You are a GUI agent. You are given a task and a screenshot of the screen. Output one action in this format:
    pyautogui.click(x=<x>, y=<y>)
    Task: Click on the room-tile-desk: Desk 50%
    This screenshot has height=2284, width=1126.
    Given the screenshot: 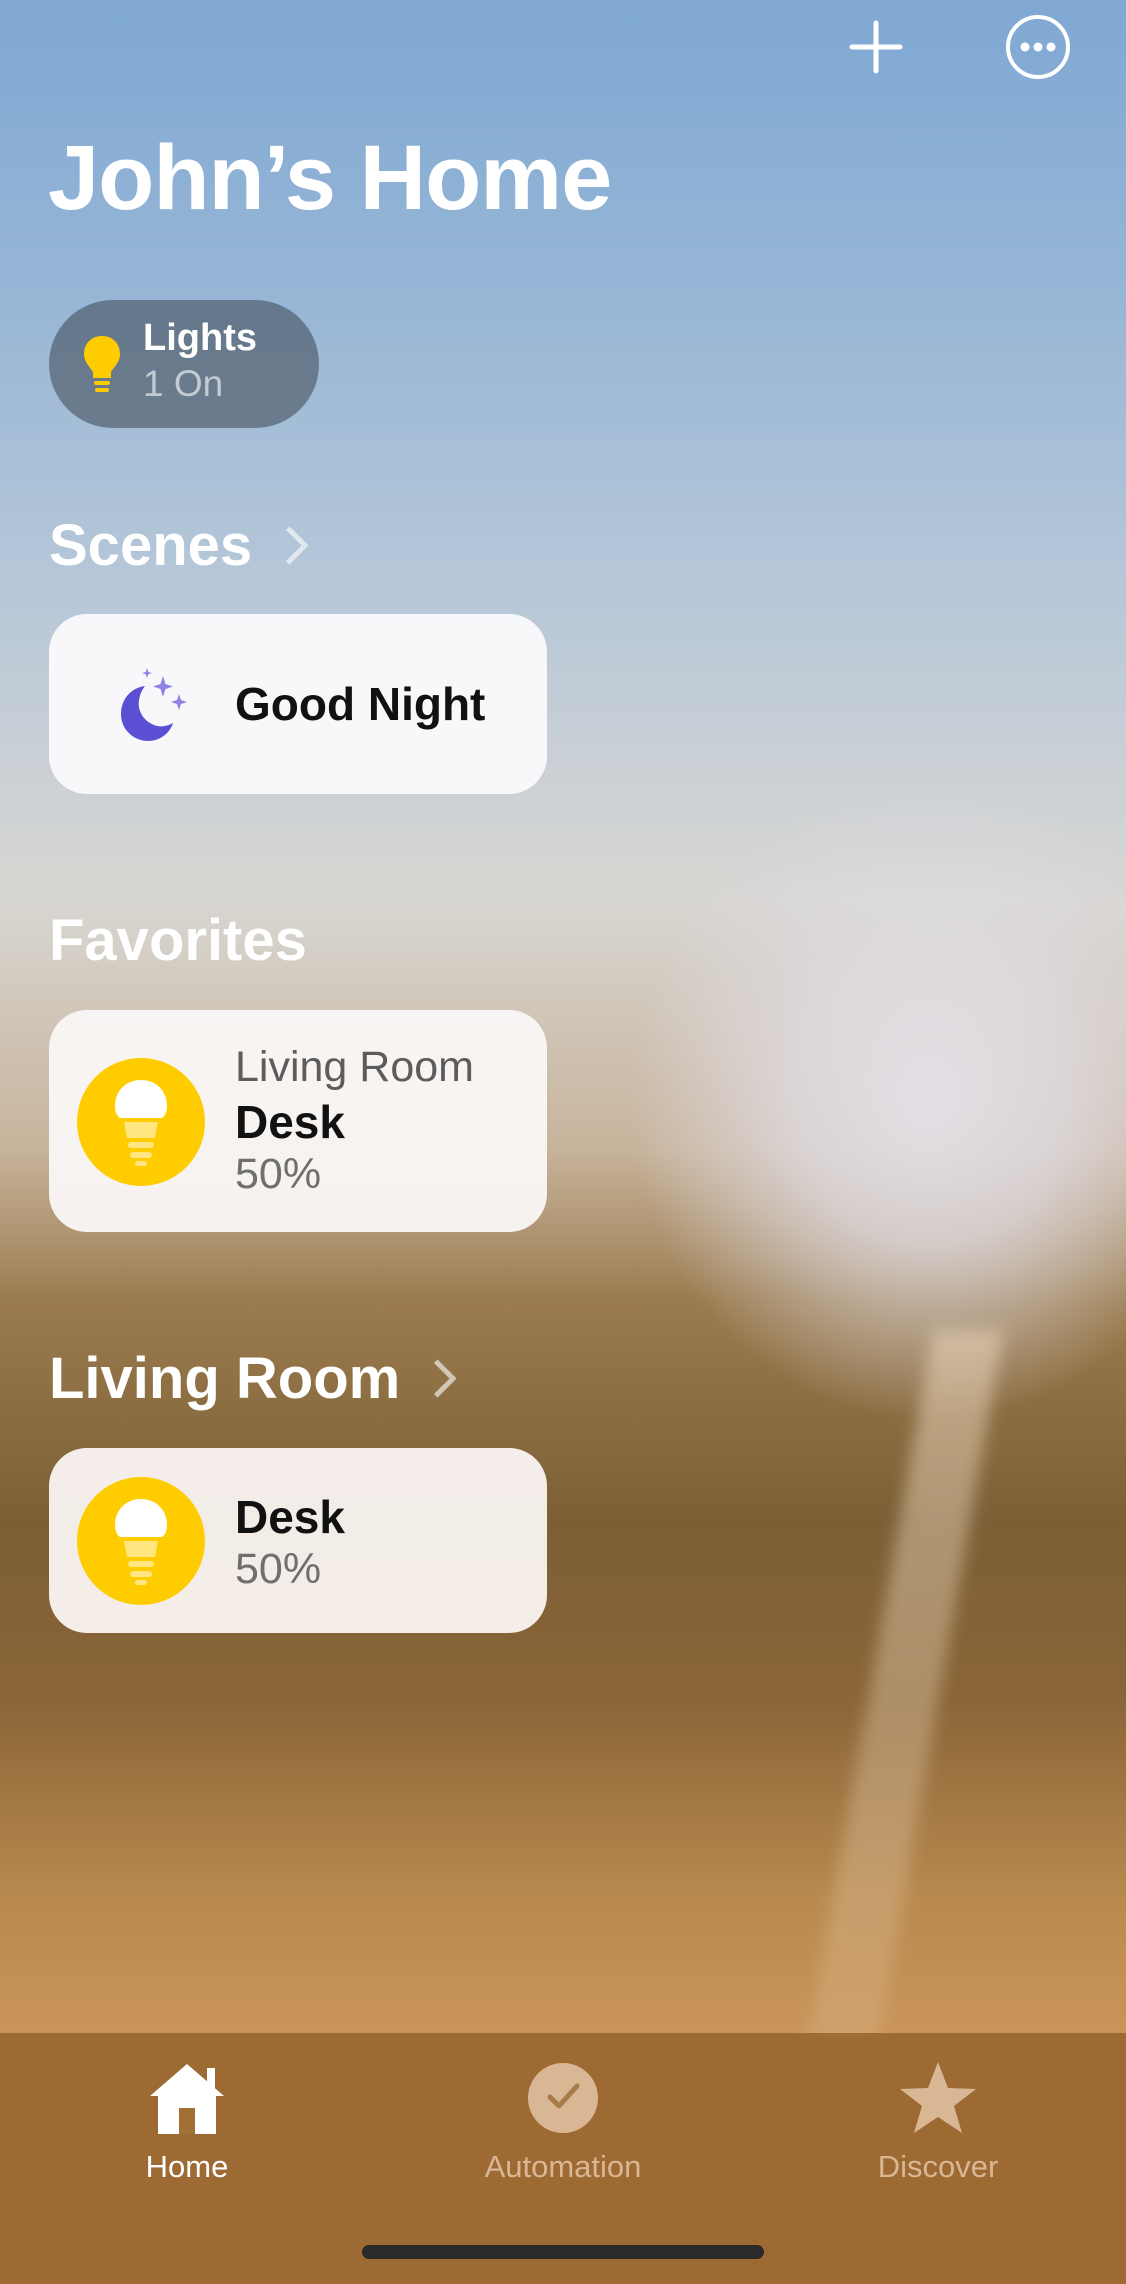 What is the action you would take?
    pyautogui.click(x=298, y=1540)
    